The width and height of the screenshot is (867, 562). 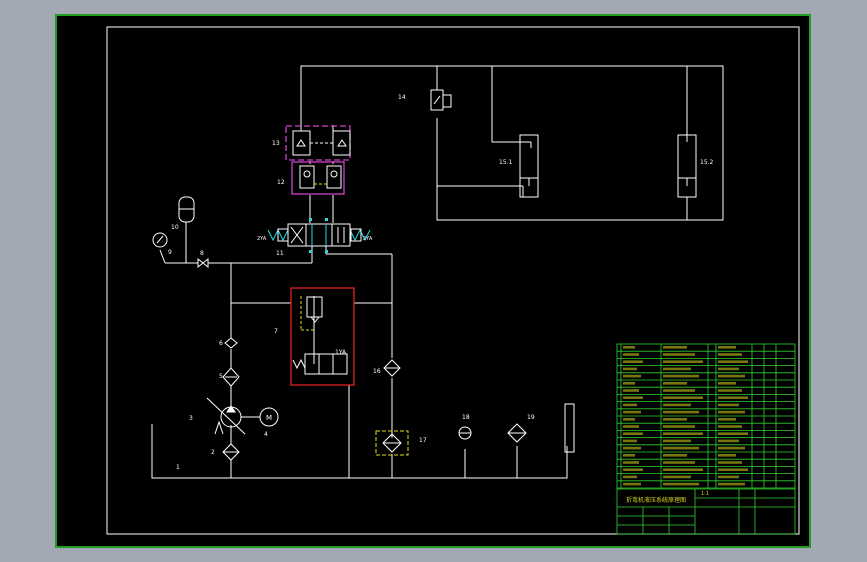 What do you see at coordinates (423, 440) in the screenshot?
I see `label-c17: 17` at bounding box center [423, 440].